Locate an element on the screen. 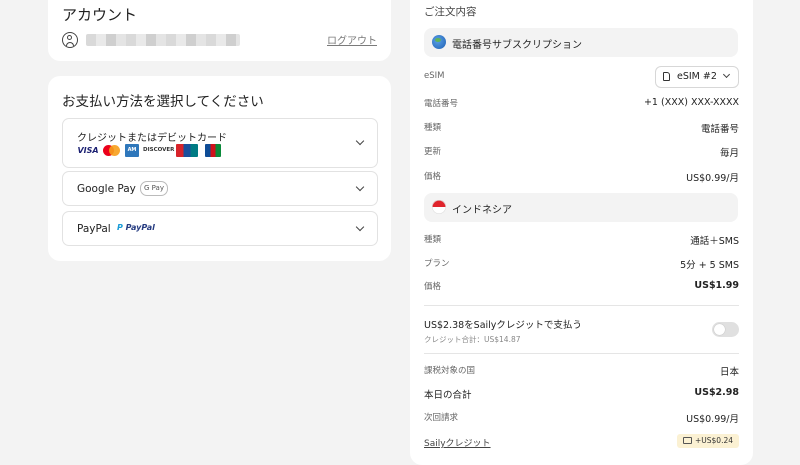 The height and width of the screenshot is (465, 800). payment-option-label: PayPal is located at coordinates (94, 229).